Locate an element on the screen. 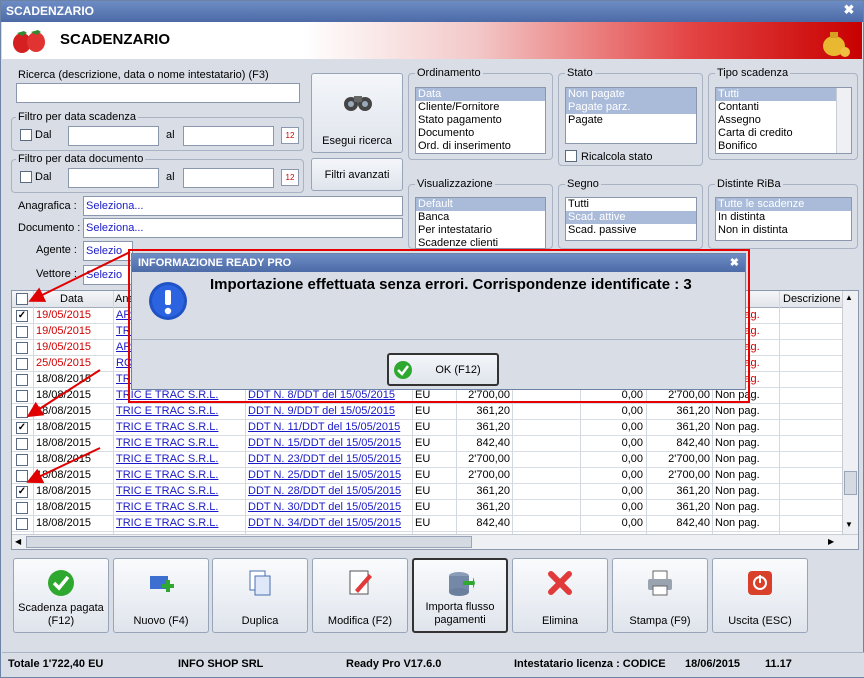 This screenshot has height=678, width=864. cell-document: DDT N. 25/DDT del 15/05/2015 is located at coordinates (329, 475).